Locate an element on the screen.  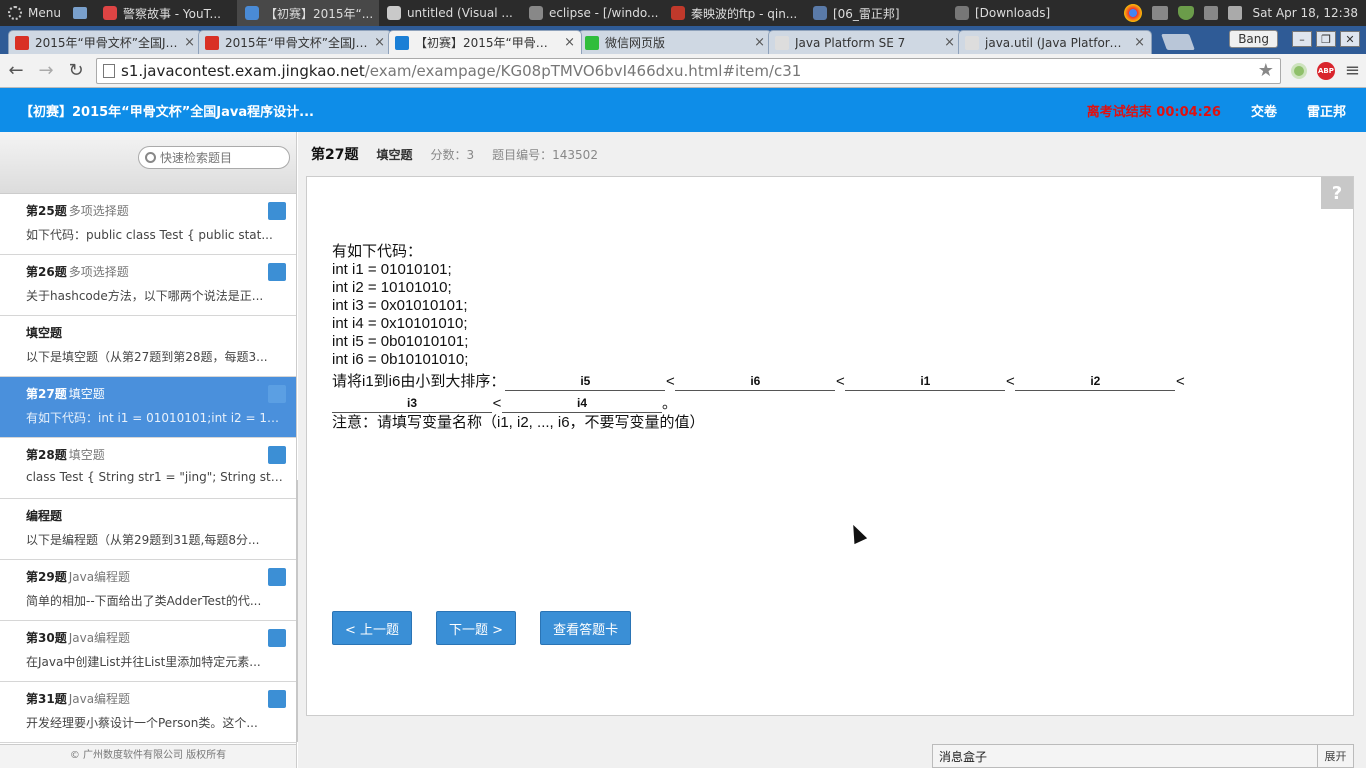
url-host: s1.javacontest.exam.jingkao.net is located at coordinates (243, 70).